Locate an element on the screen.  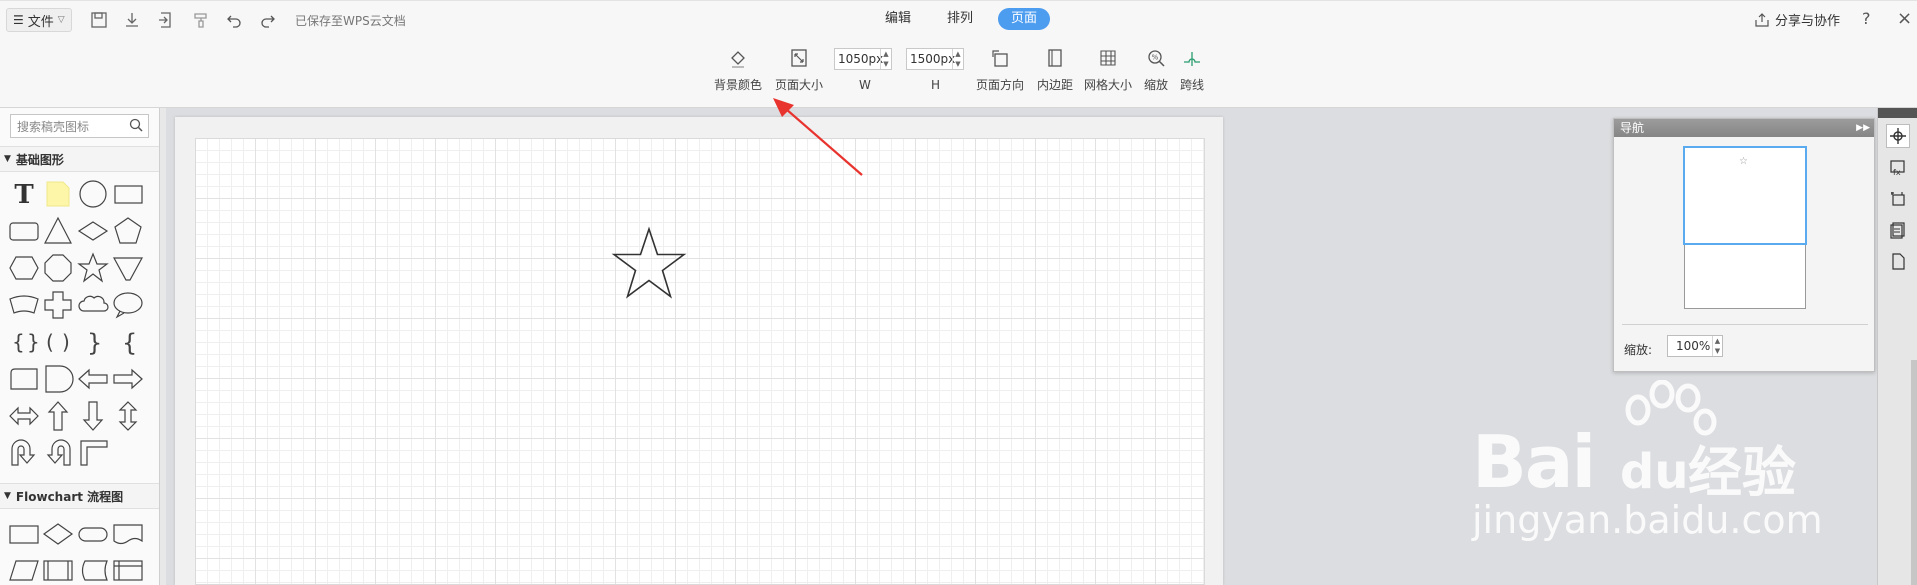
margin-button: 内边距 is located at coordinates (1055, 70).